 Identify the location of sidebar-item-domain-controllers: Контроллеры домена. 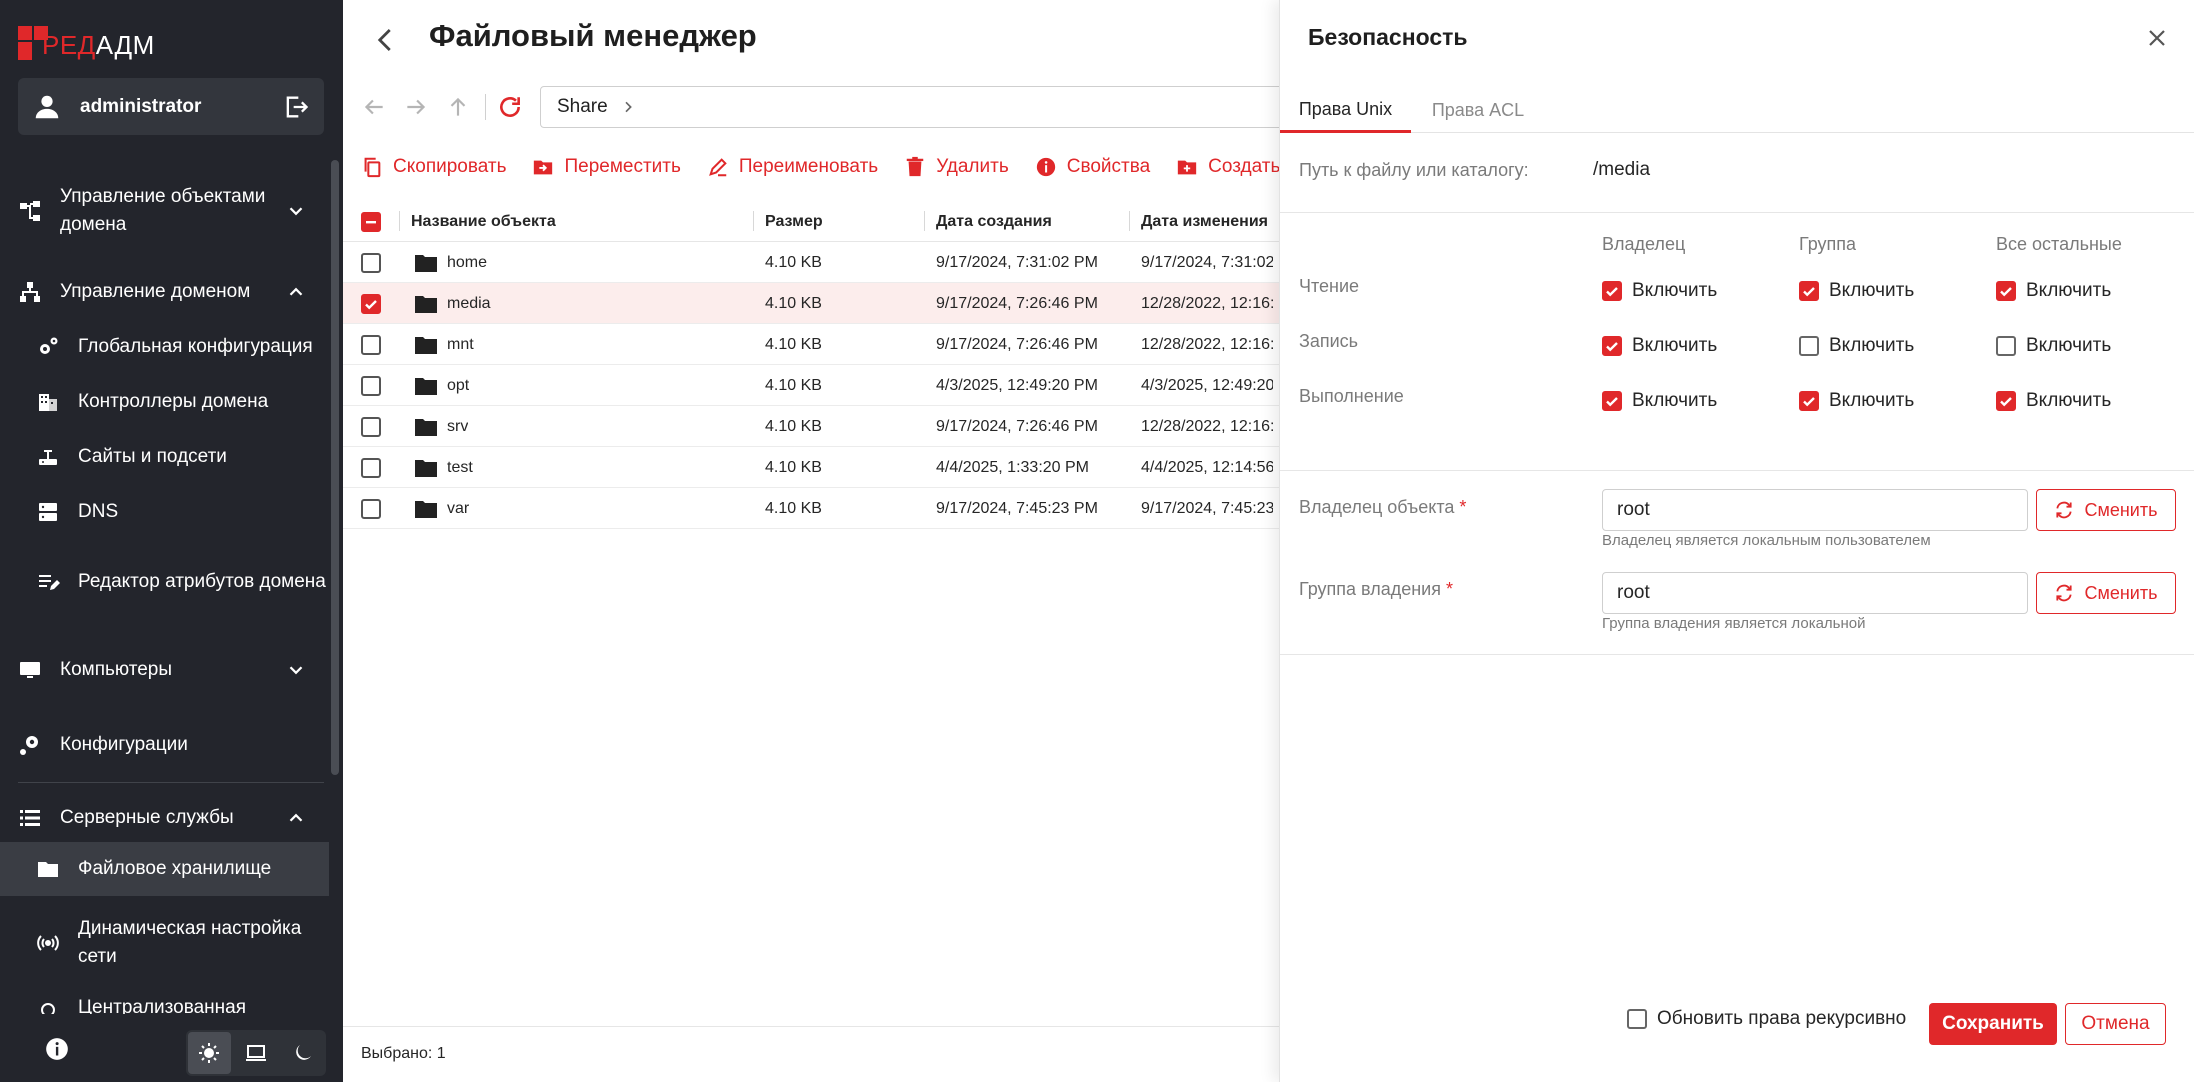
(164, 402).